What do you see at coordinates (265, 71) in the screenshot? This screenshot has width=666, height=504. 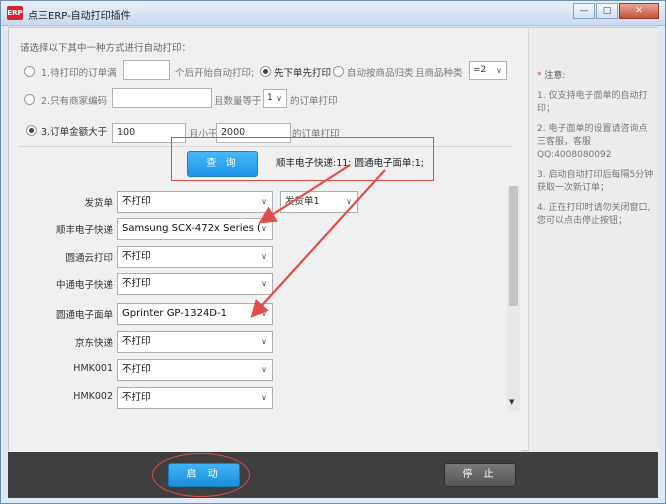 I see `radio-first-order-first` at bounding box center [265, 71].